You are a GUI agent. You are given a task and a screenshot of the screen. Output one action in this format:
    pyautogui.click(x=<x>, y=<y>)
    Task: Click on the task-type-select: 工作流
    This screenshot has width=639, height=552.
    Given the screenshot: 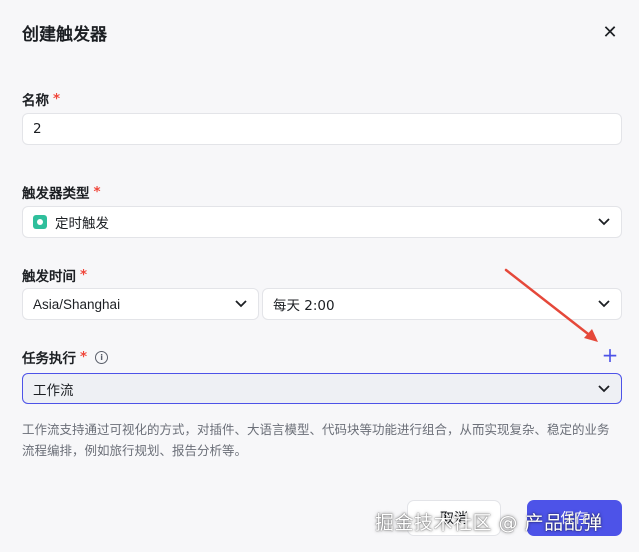 What is the action you would take?
    pyautogui.click(x=322, y=388)
    